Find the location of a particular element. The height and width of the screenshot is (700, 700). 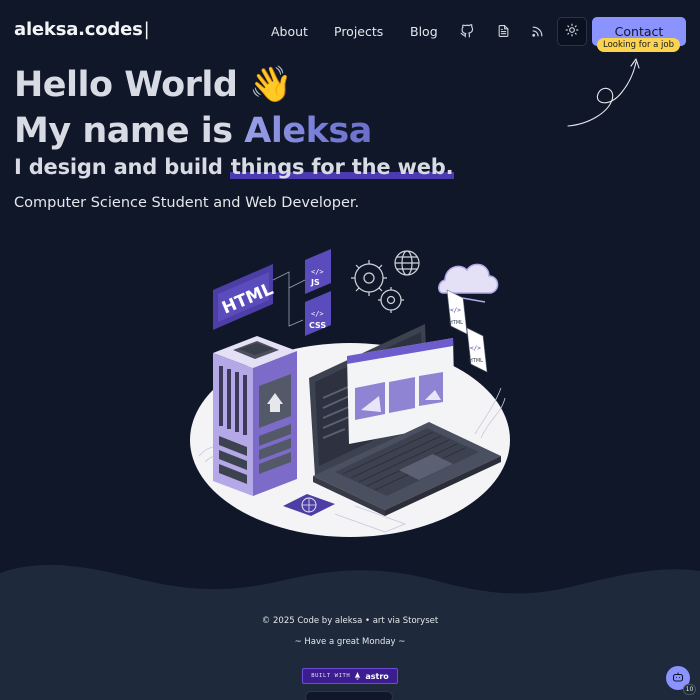

job-status-badge: Looking for a job is located at coordinates (639, 45).